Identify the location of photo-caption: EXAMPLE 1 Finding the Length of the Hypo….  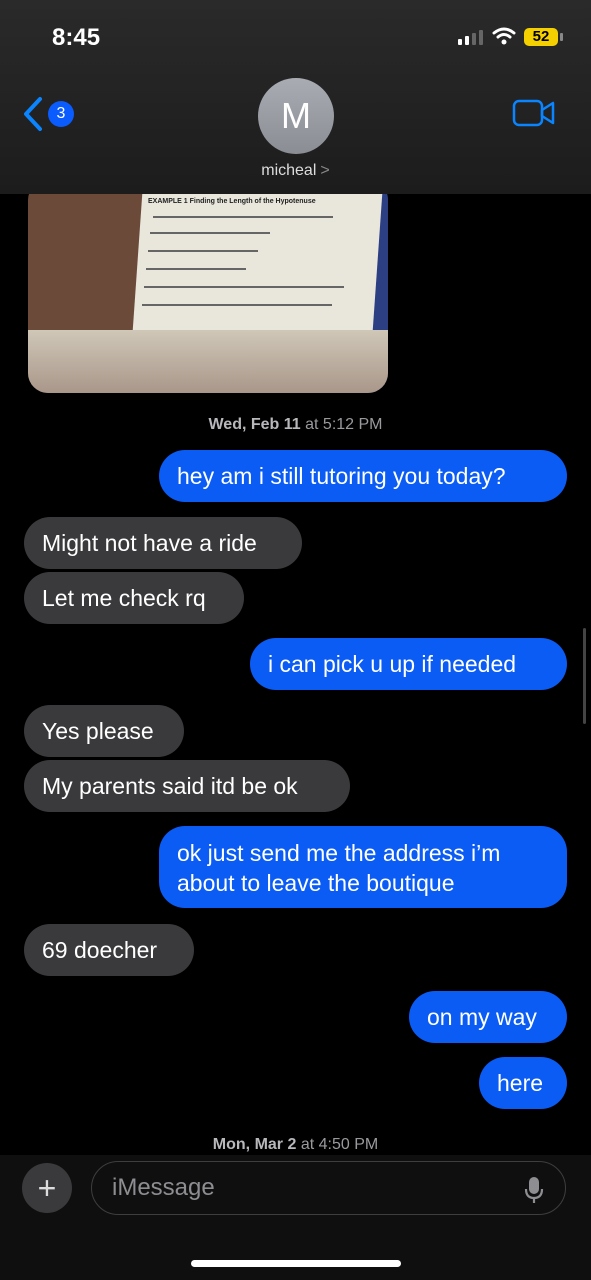
(232, 201).